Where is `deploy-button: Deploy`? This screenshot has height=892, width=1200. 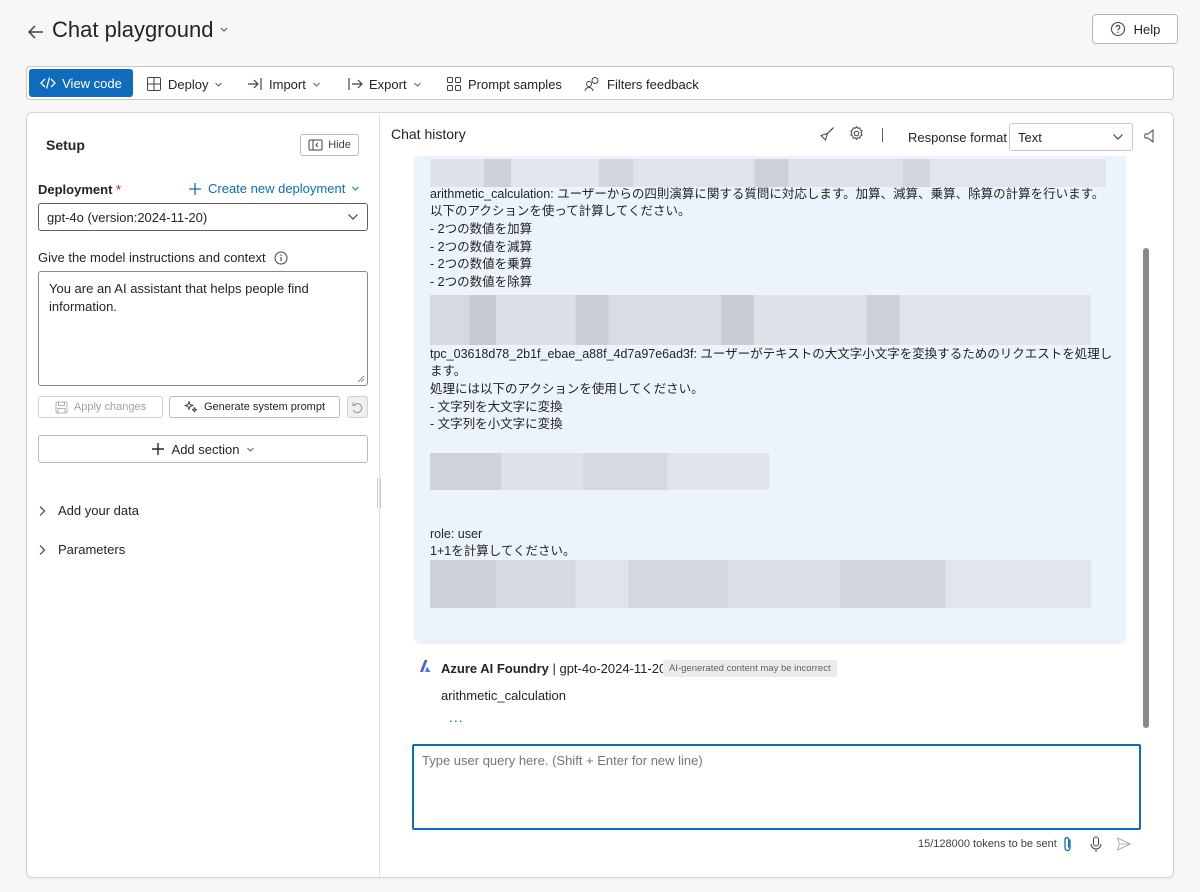
deploy-button: Deploy is located at coordinates (184, 84).